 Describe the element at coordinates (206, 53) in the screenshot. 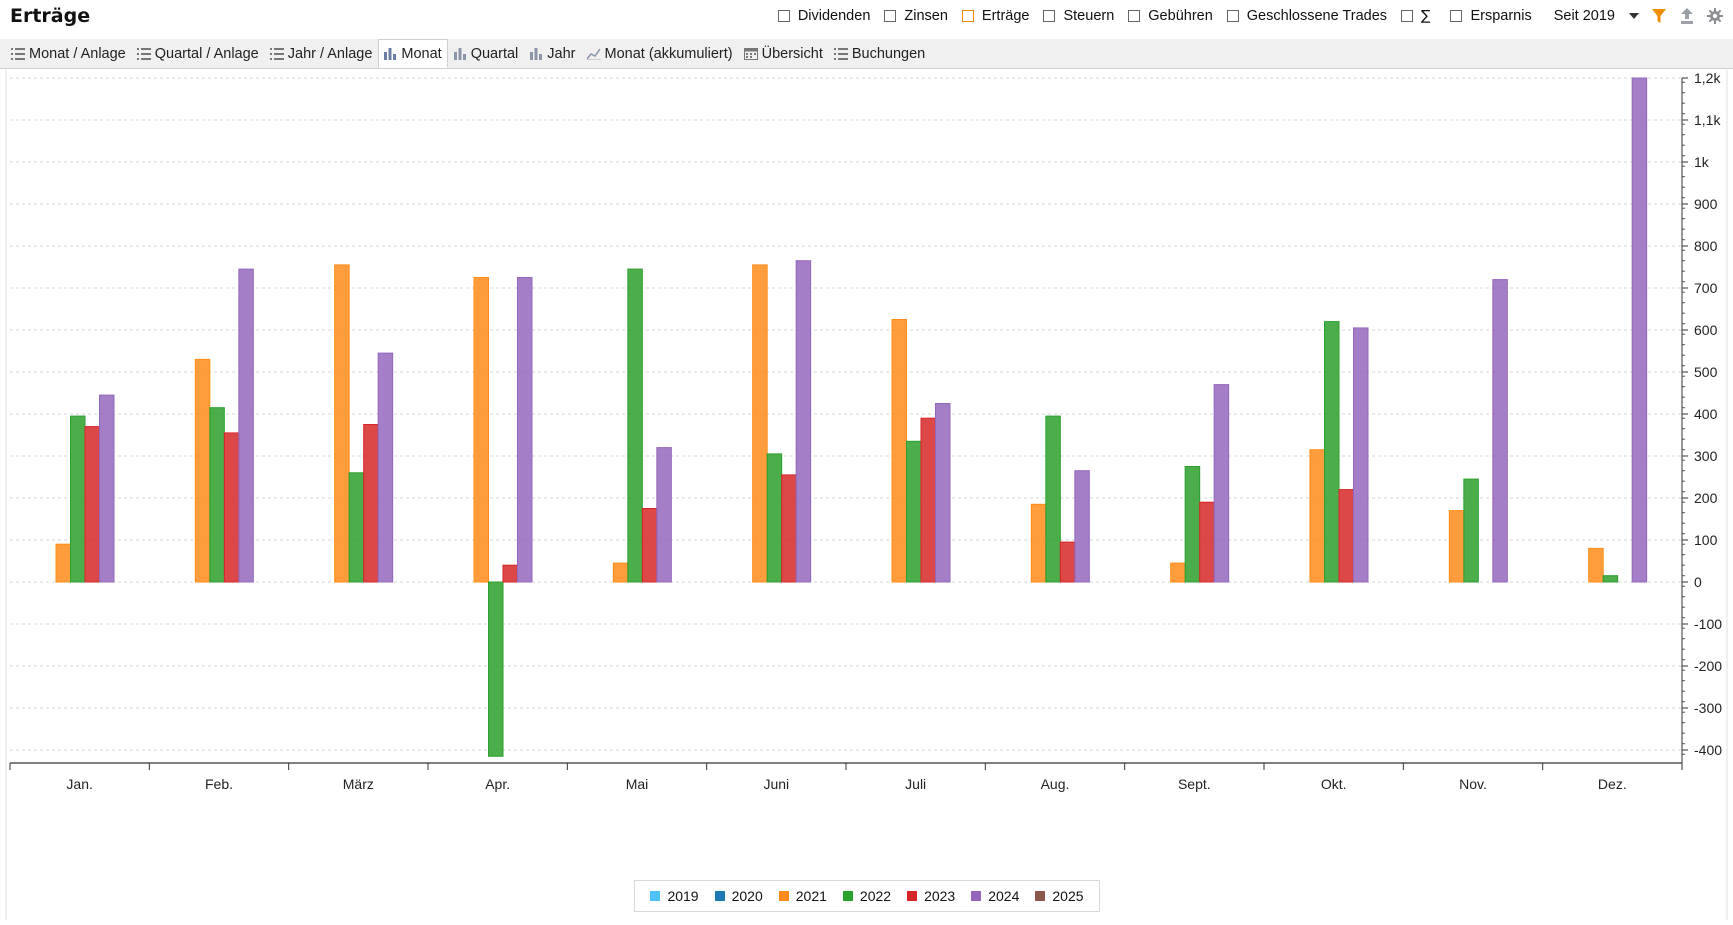

I see `tab-label: Quartal / Anlage` at that location.